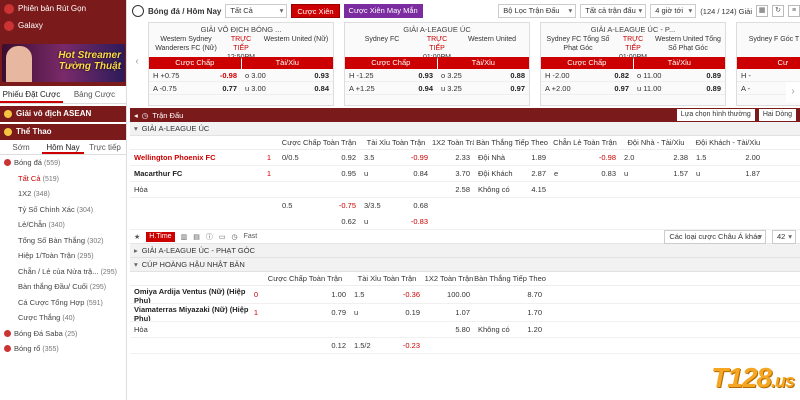 The image size is (800, 400). What do you see at coordinates (31, 94) in the screenshot?
I see `tab-bet-slip: Phiếu Đặt Cược` at bounding box center [31, 94].